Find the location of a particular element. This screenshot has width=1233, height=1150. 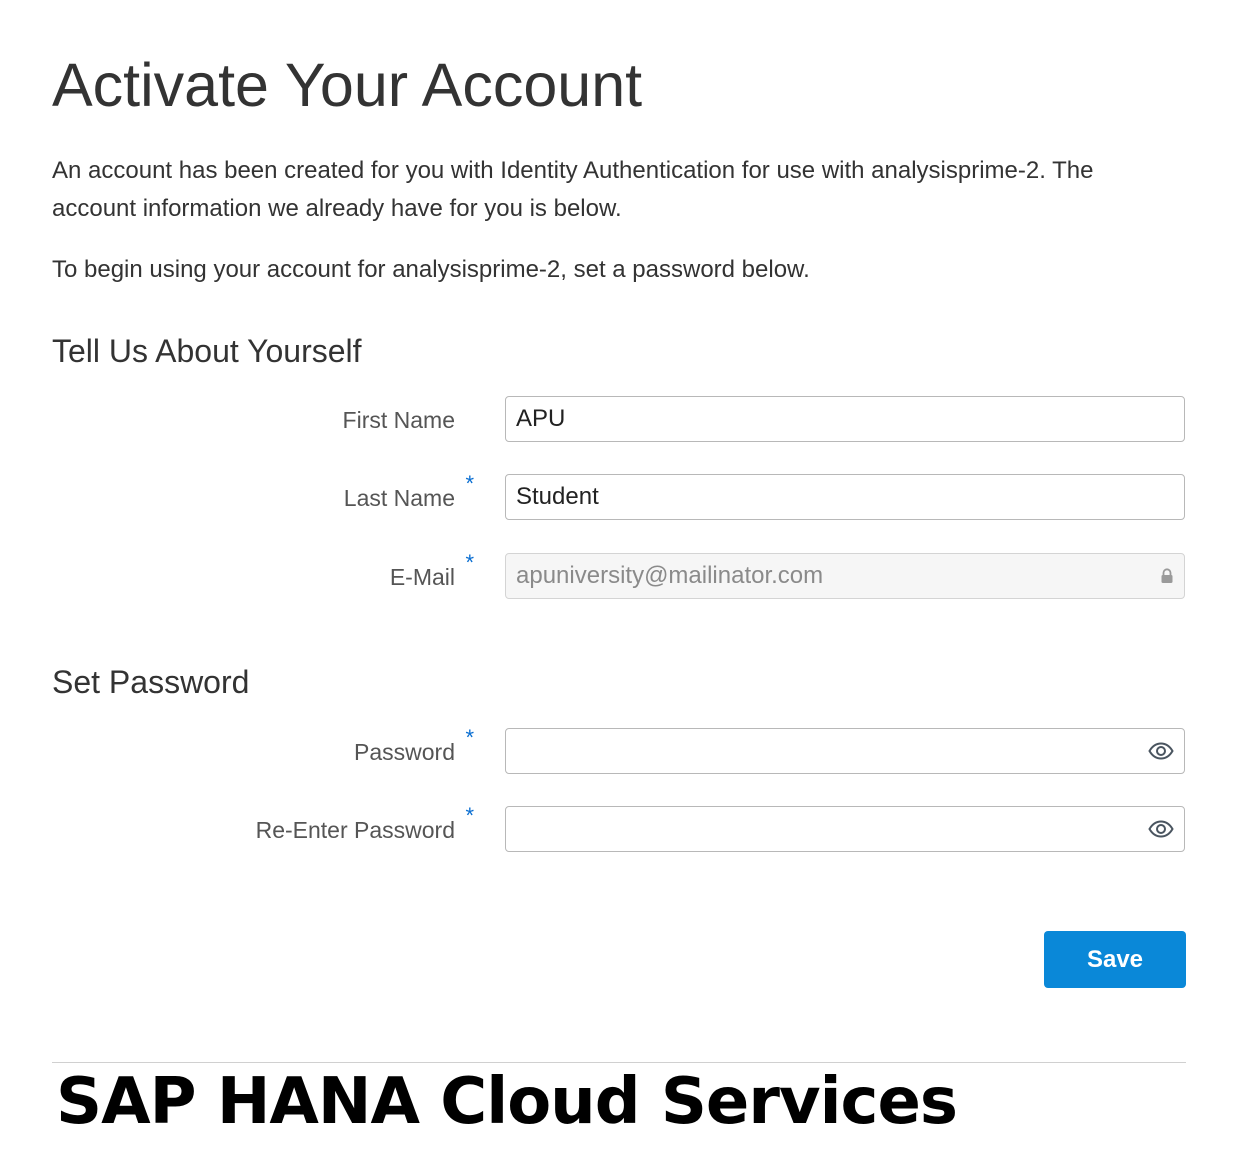

footer-divider is located at coordinates (619, 1062).